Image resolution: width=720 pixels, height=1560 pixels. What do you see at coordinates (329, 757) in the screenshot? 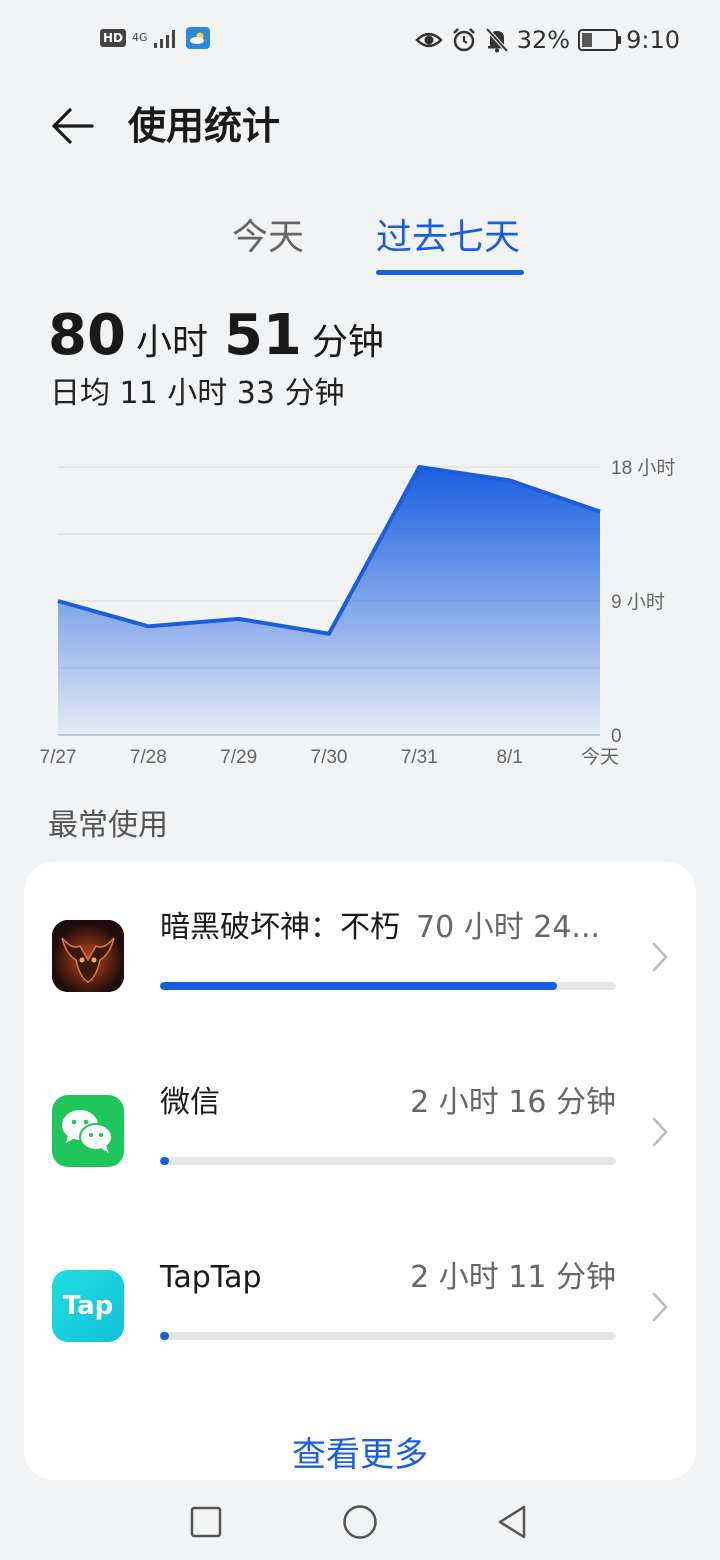
I see `x-tick-label: 7/30` at bounding box center [329, 757].